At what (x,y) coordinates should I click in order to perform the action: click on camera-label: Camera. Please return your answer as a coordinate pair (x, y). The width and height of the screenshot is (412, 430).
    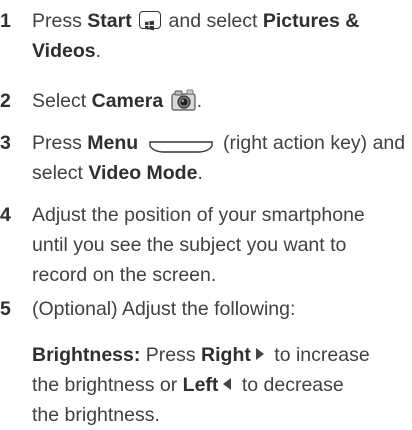
    Looking at the image, I should click on (127, 101).